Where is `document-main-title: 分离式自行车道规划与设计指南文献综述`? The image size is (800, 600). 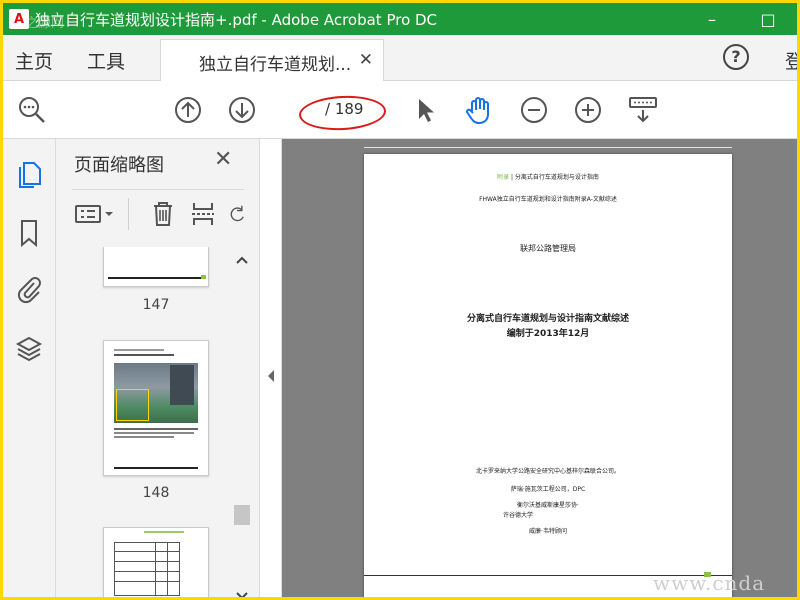 document-main-title: 分离式自行车道规划与设计指南文献综述 is located at coordinates (547, 319).